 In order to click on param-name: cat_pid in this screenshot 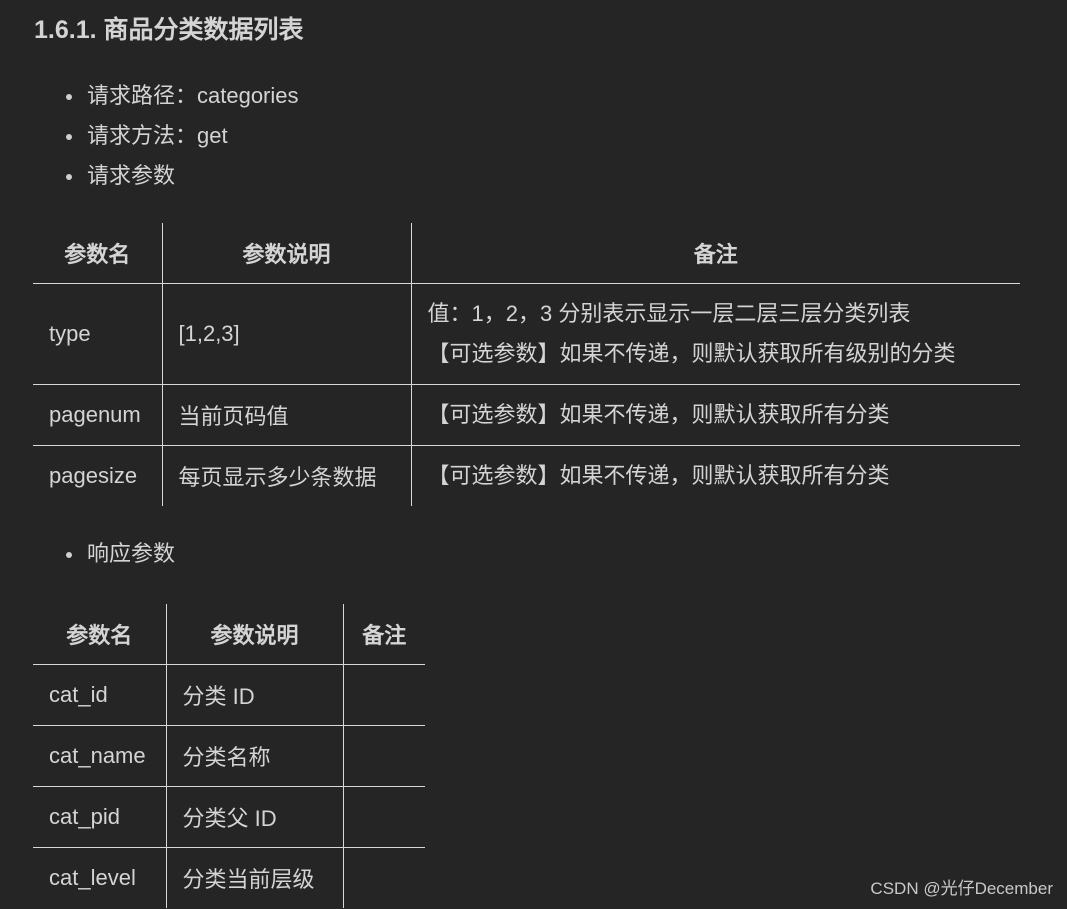, I will do `click(100, 817)`.